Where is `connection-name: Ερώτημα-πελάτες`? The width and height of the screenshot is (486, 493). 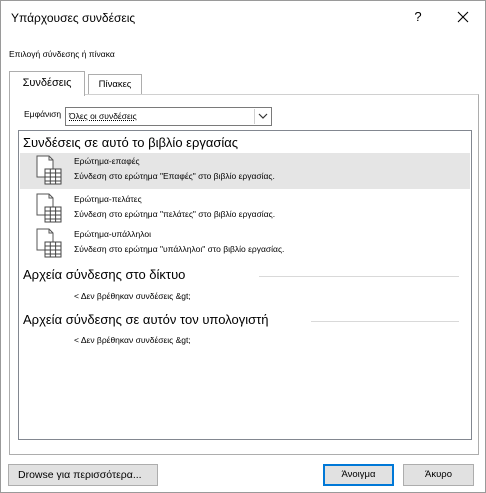
connection-name: Ερώτημα-πελάτες is located at coordinates (108, 199).